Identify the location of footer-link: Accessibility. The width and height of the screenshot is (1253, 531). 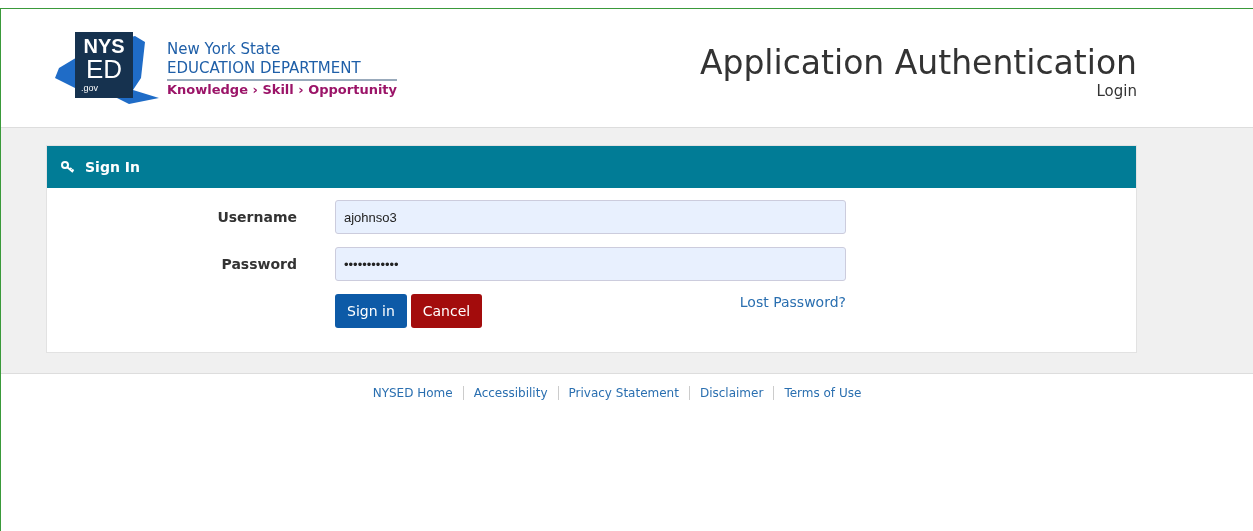
(510, 393).